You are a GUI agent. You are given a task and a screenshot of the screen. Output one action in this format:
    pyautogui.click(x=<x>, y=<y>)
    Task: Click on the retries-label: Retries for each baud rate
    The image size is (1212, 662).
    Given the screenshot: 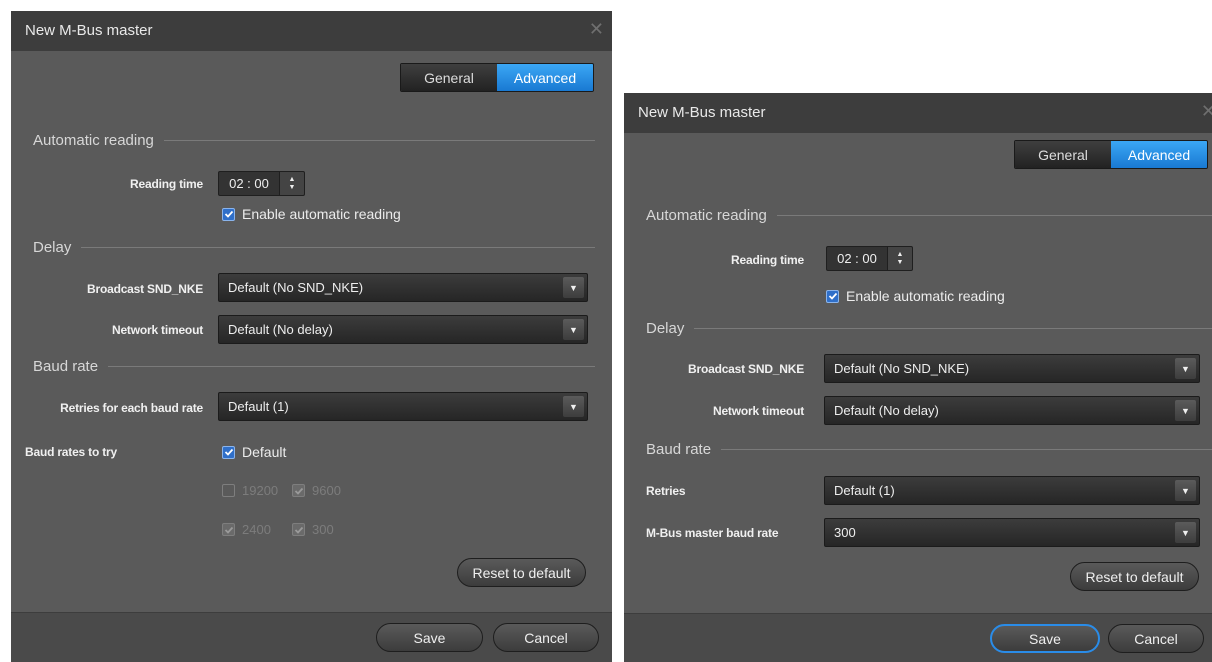 What is the action you would take?
    pyautogui.click(x=131, y=408)
    